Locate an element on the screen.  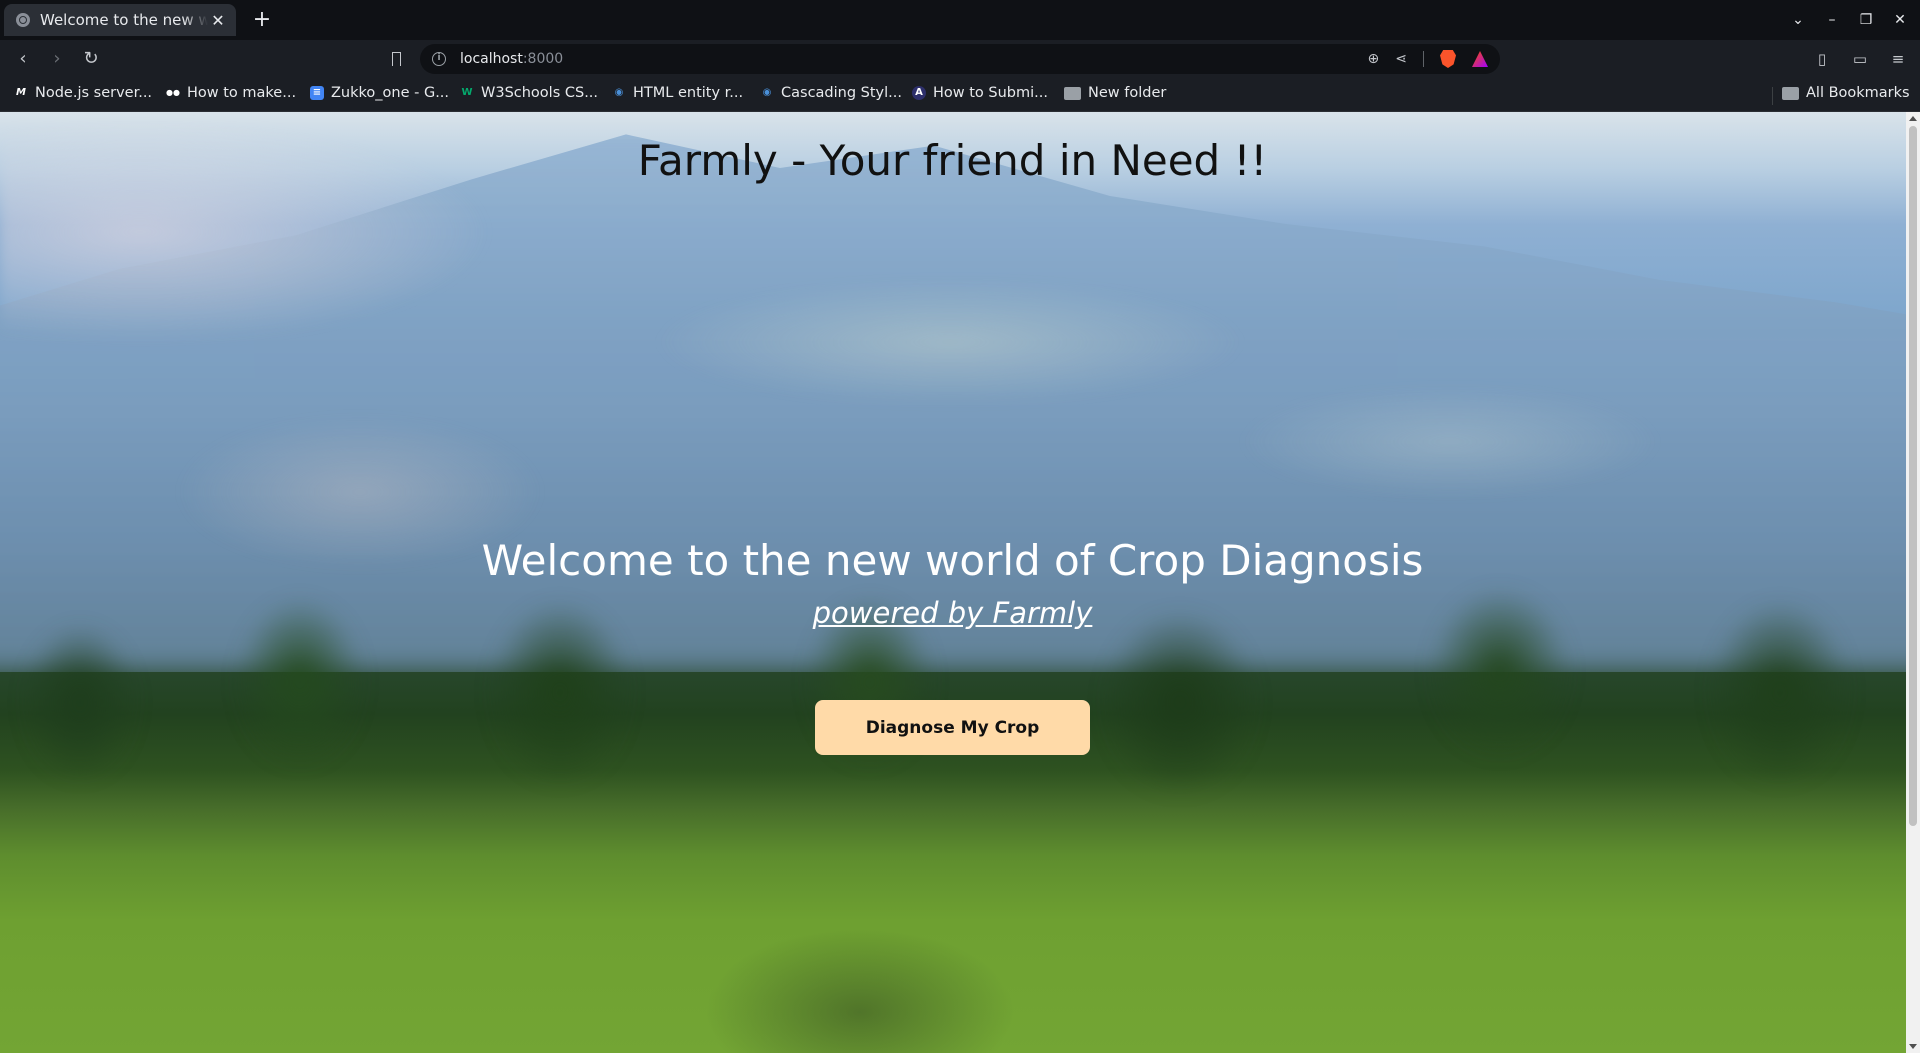
restore-icon: ❐ is located at coordinates (1866, 20).